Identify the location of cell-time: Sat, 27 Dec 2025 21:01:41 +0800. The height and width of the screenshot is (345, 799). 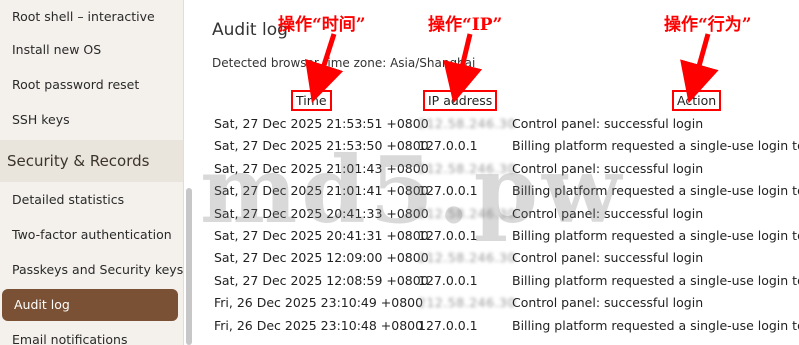
(321, 191).